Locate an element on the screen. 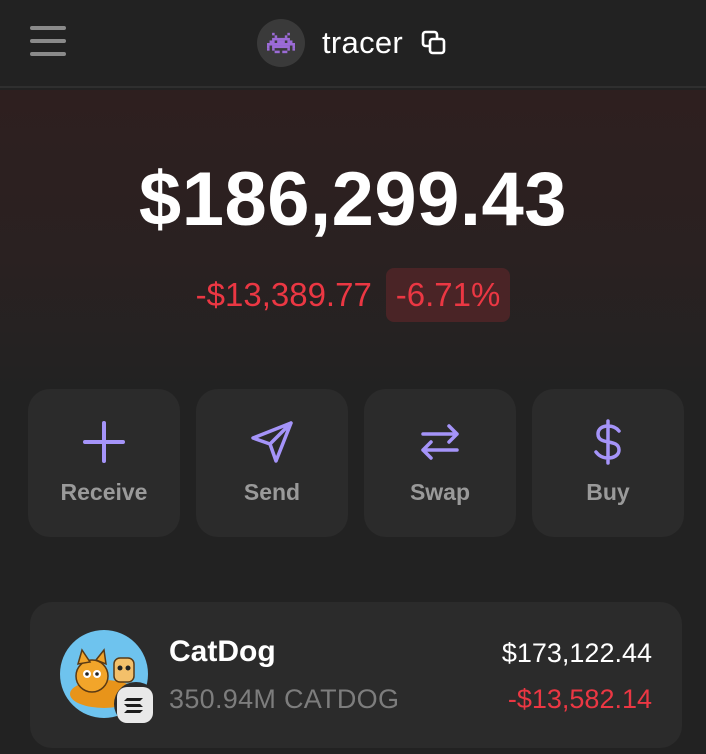 Image resolution: width=706 pixels, height=754 pixels. swap-arrows-icon is located at coordinates (440, 442).